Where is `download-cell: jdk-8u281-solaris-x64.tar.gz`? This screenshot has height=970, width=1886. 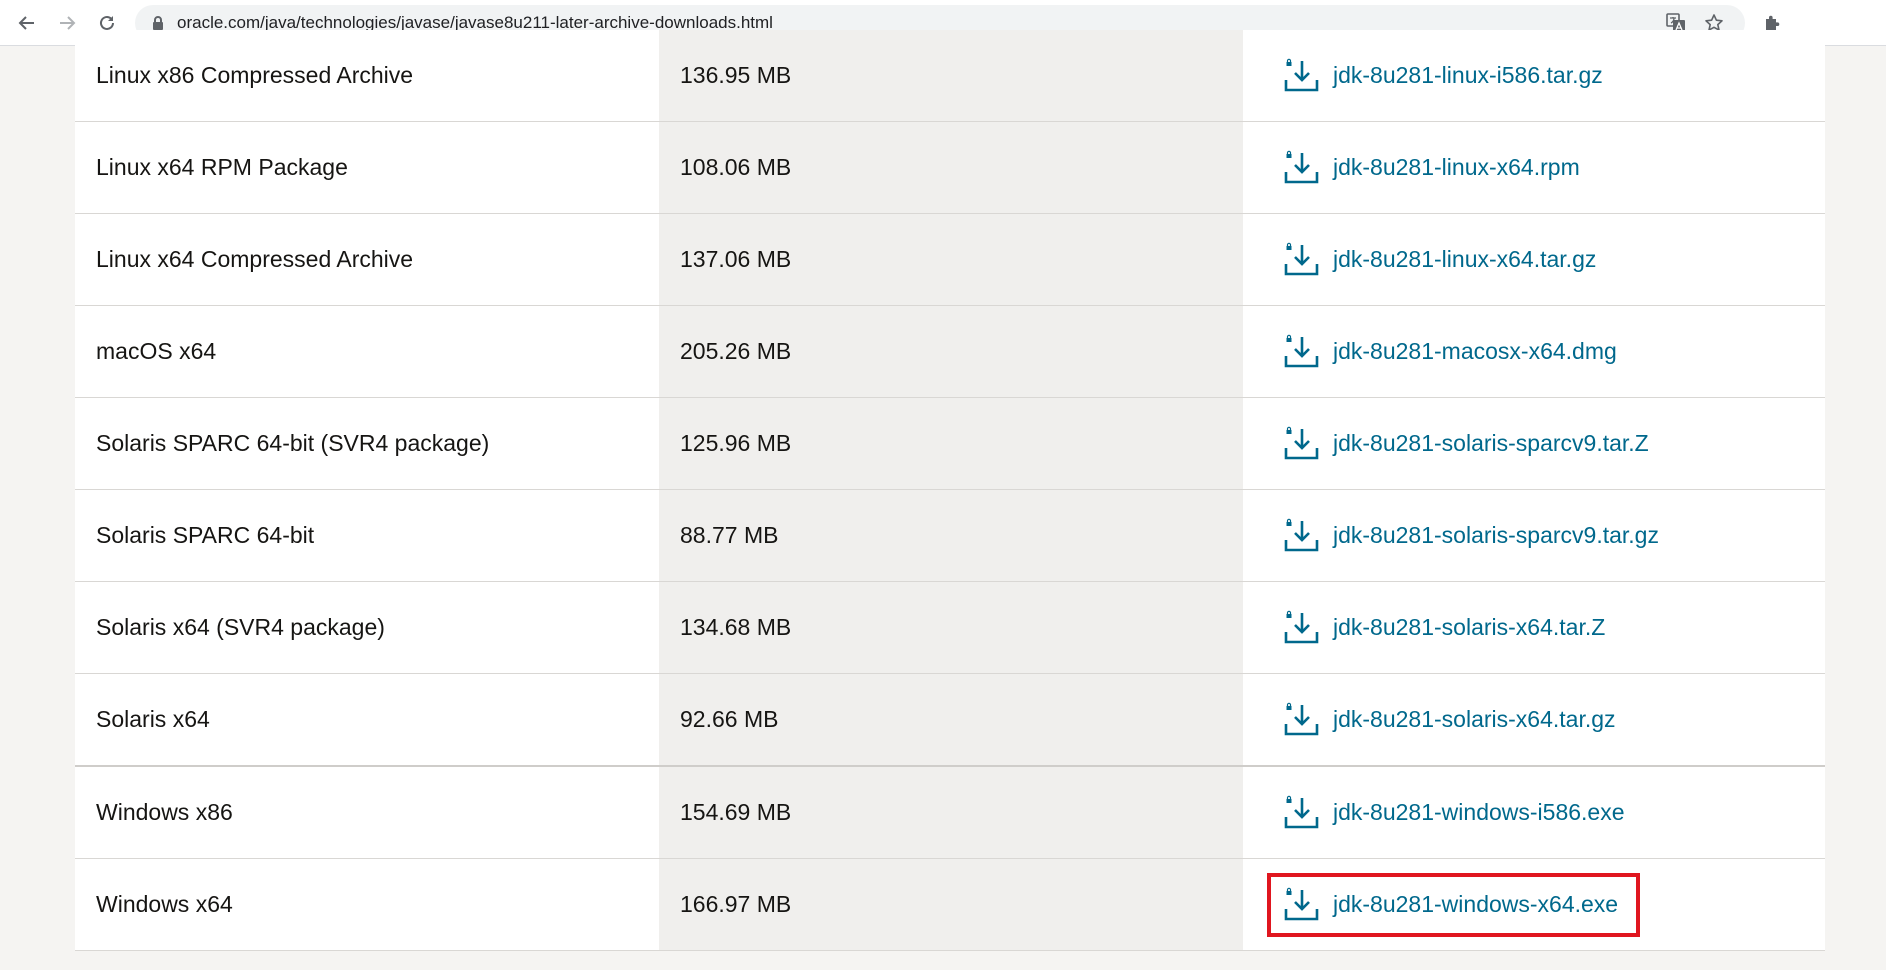 download-cell: jdk-8u281-solaris-x64.tar.gz is located at coordinates (1534, 719).